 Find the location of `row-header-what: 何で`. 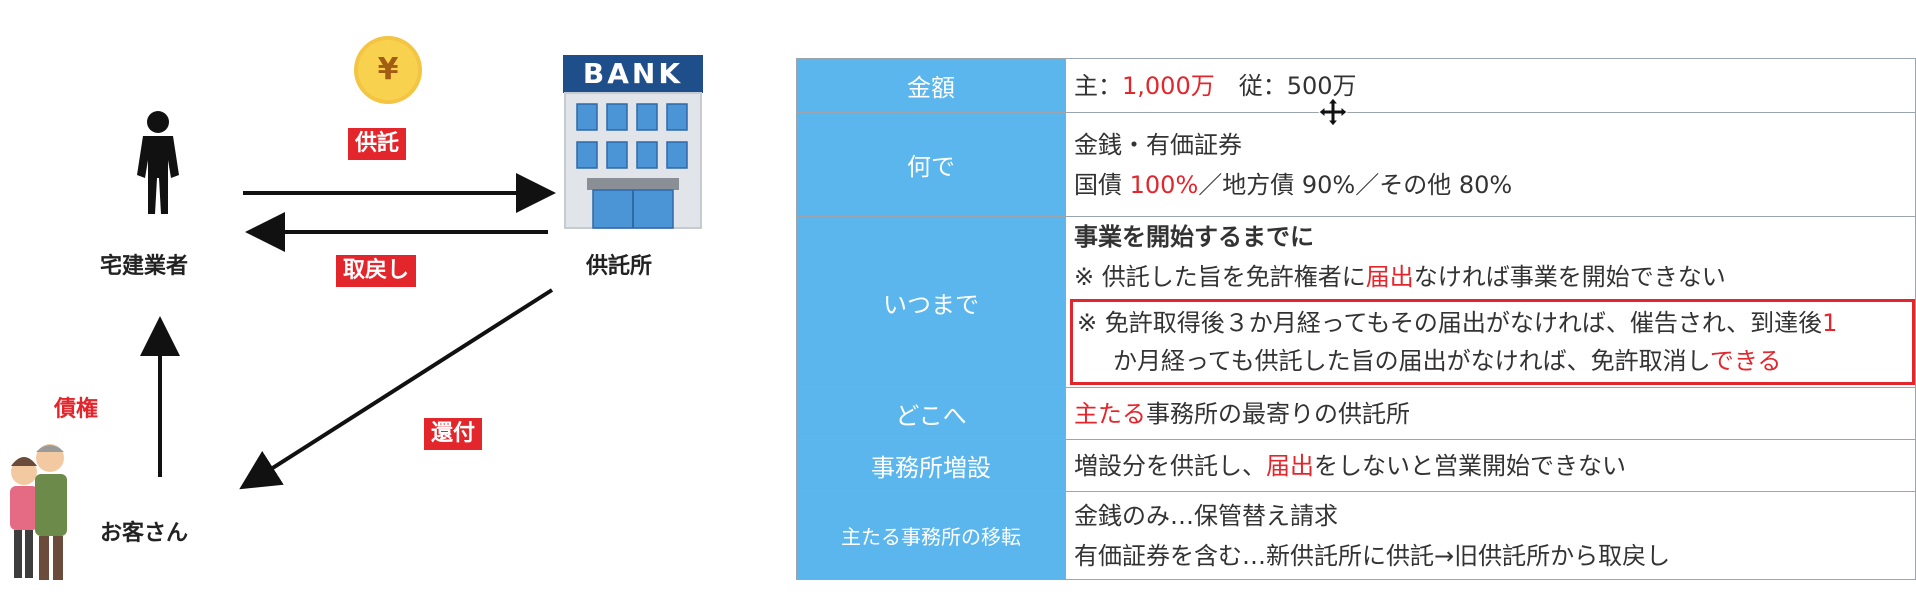

row-header-what: 何で is located at coordinates (931, 164).